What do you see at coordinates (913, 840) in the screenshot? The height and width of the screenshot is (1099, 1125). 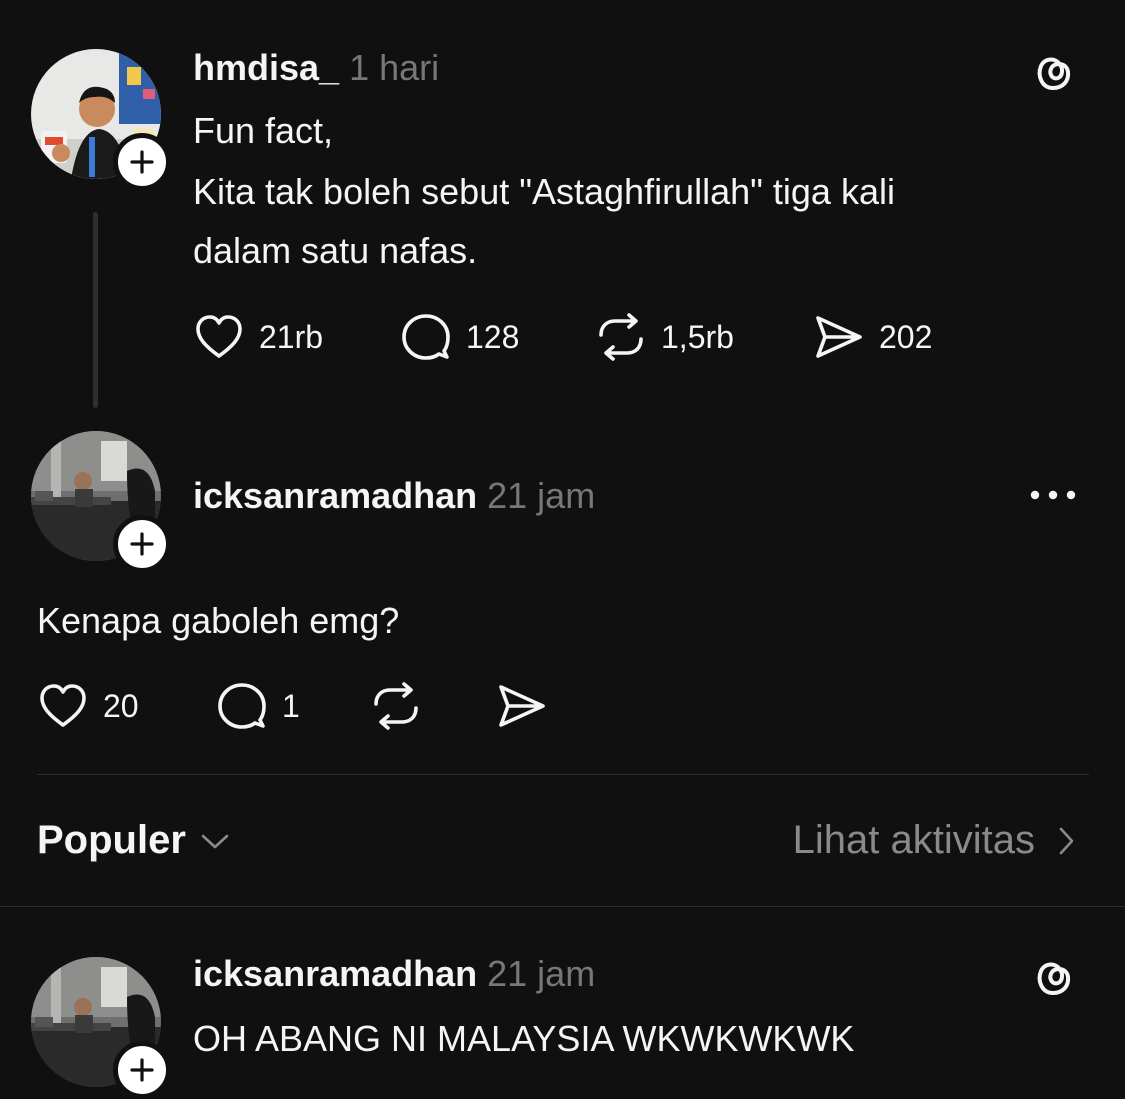 I see `view-activity-label: Lihat aktivitas` at bounding box center [913, 840].